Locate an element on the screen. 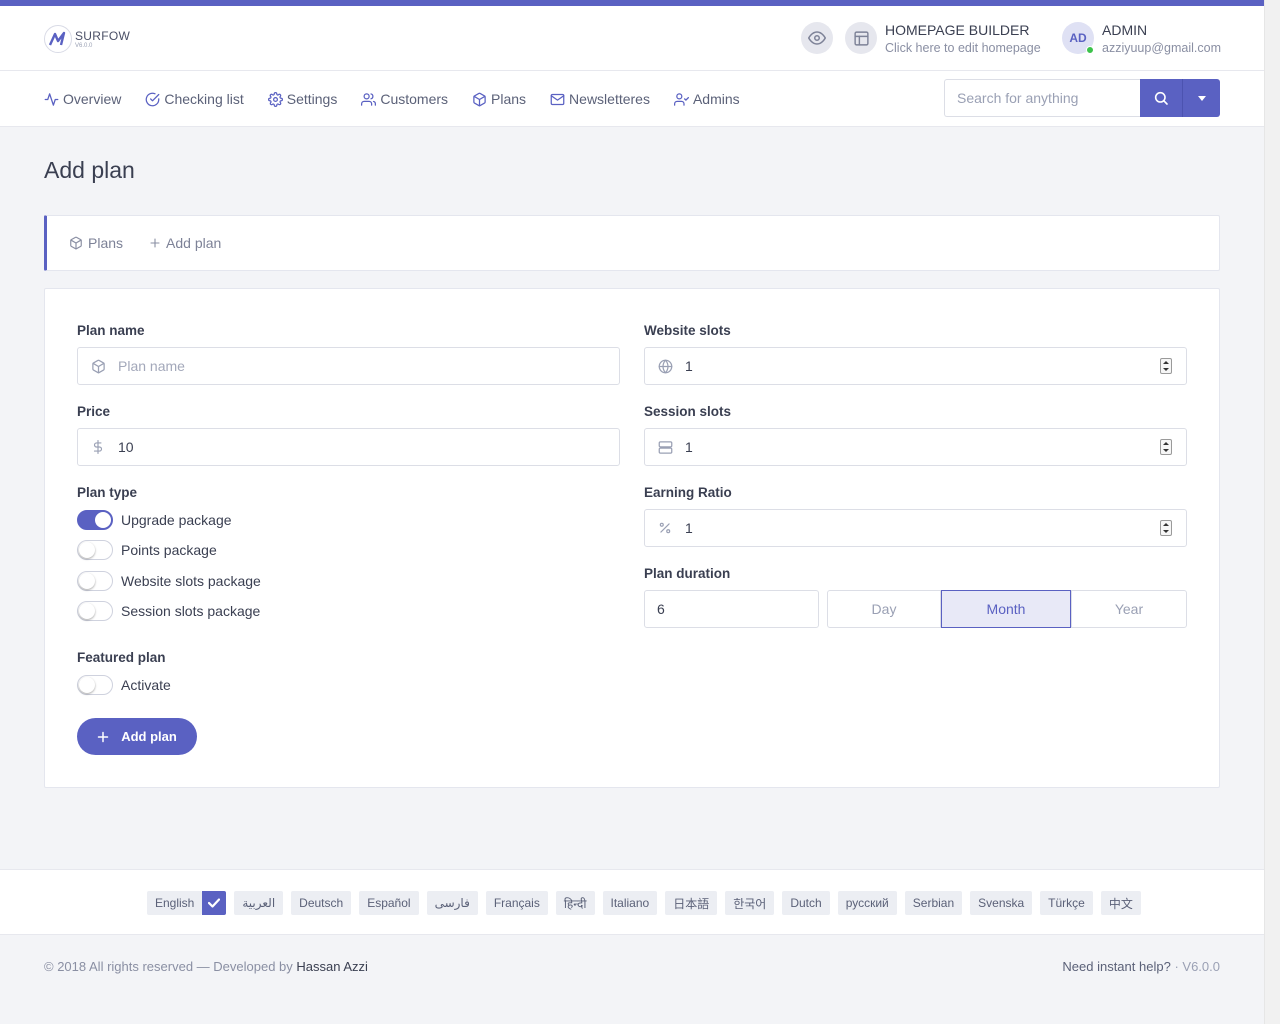 This screenshot has width=1280, height=1024. search-input is located at coordinates (1042, 98).